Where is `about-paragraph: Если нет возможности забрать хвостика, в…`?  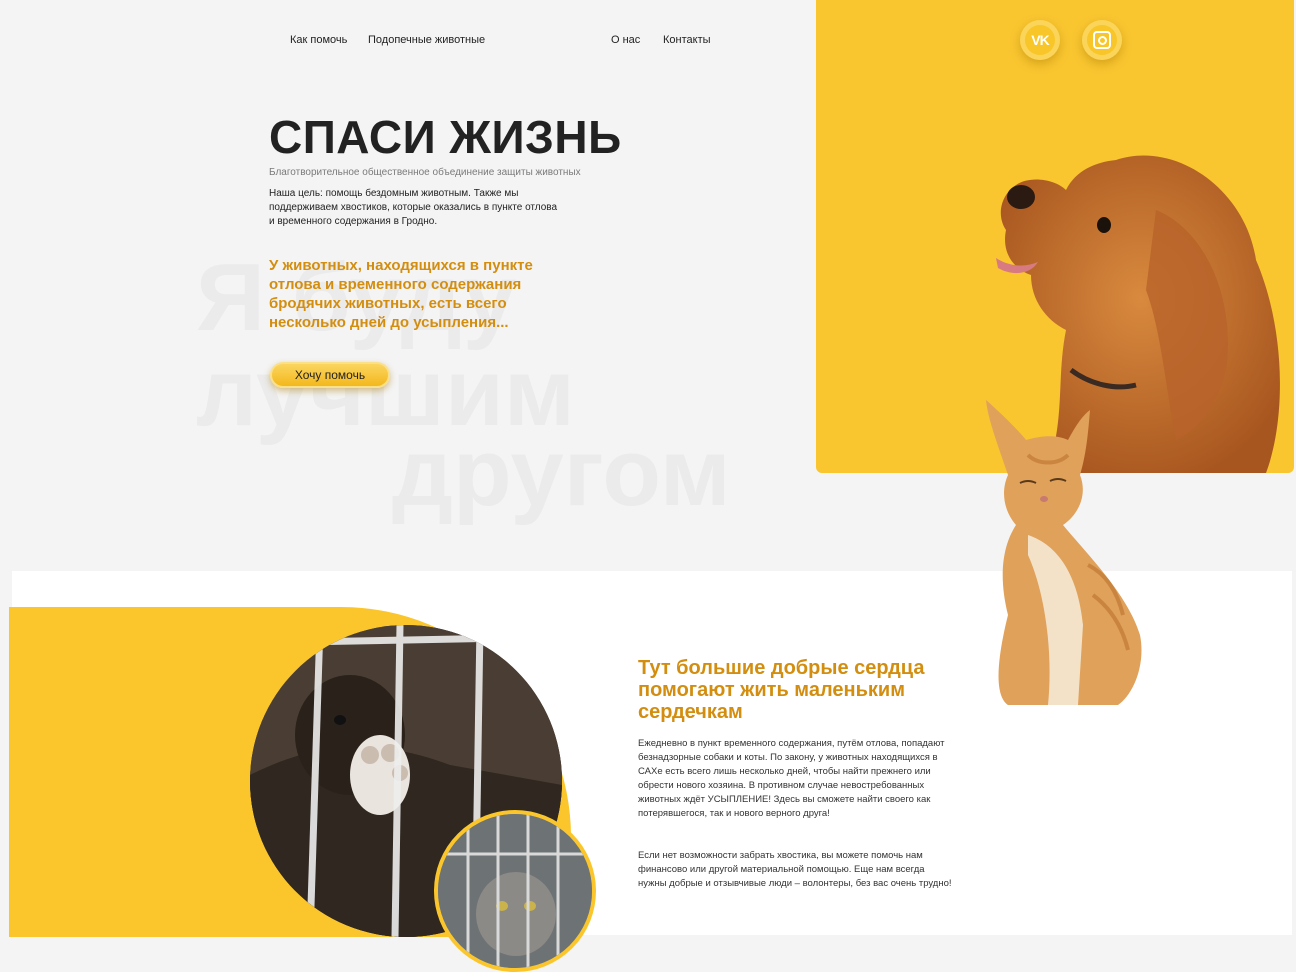 about-paragraph: Если нет возможности забрать хвостика, в… is located at coordinates (795, 869).